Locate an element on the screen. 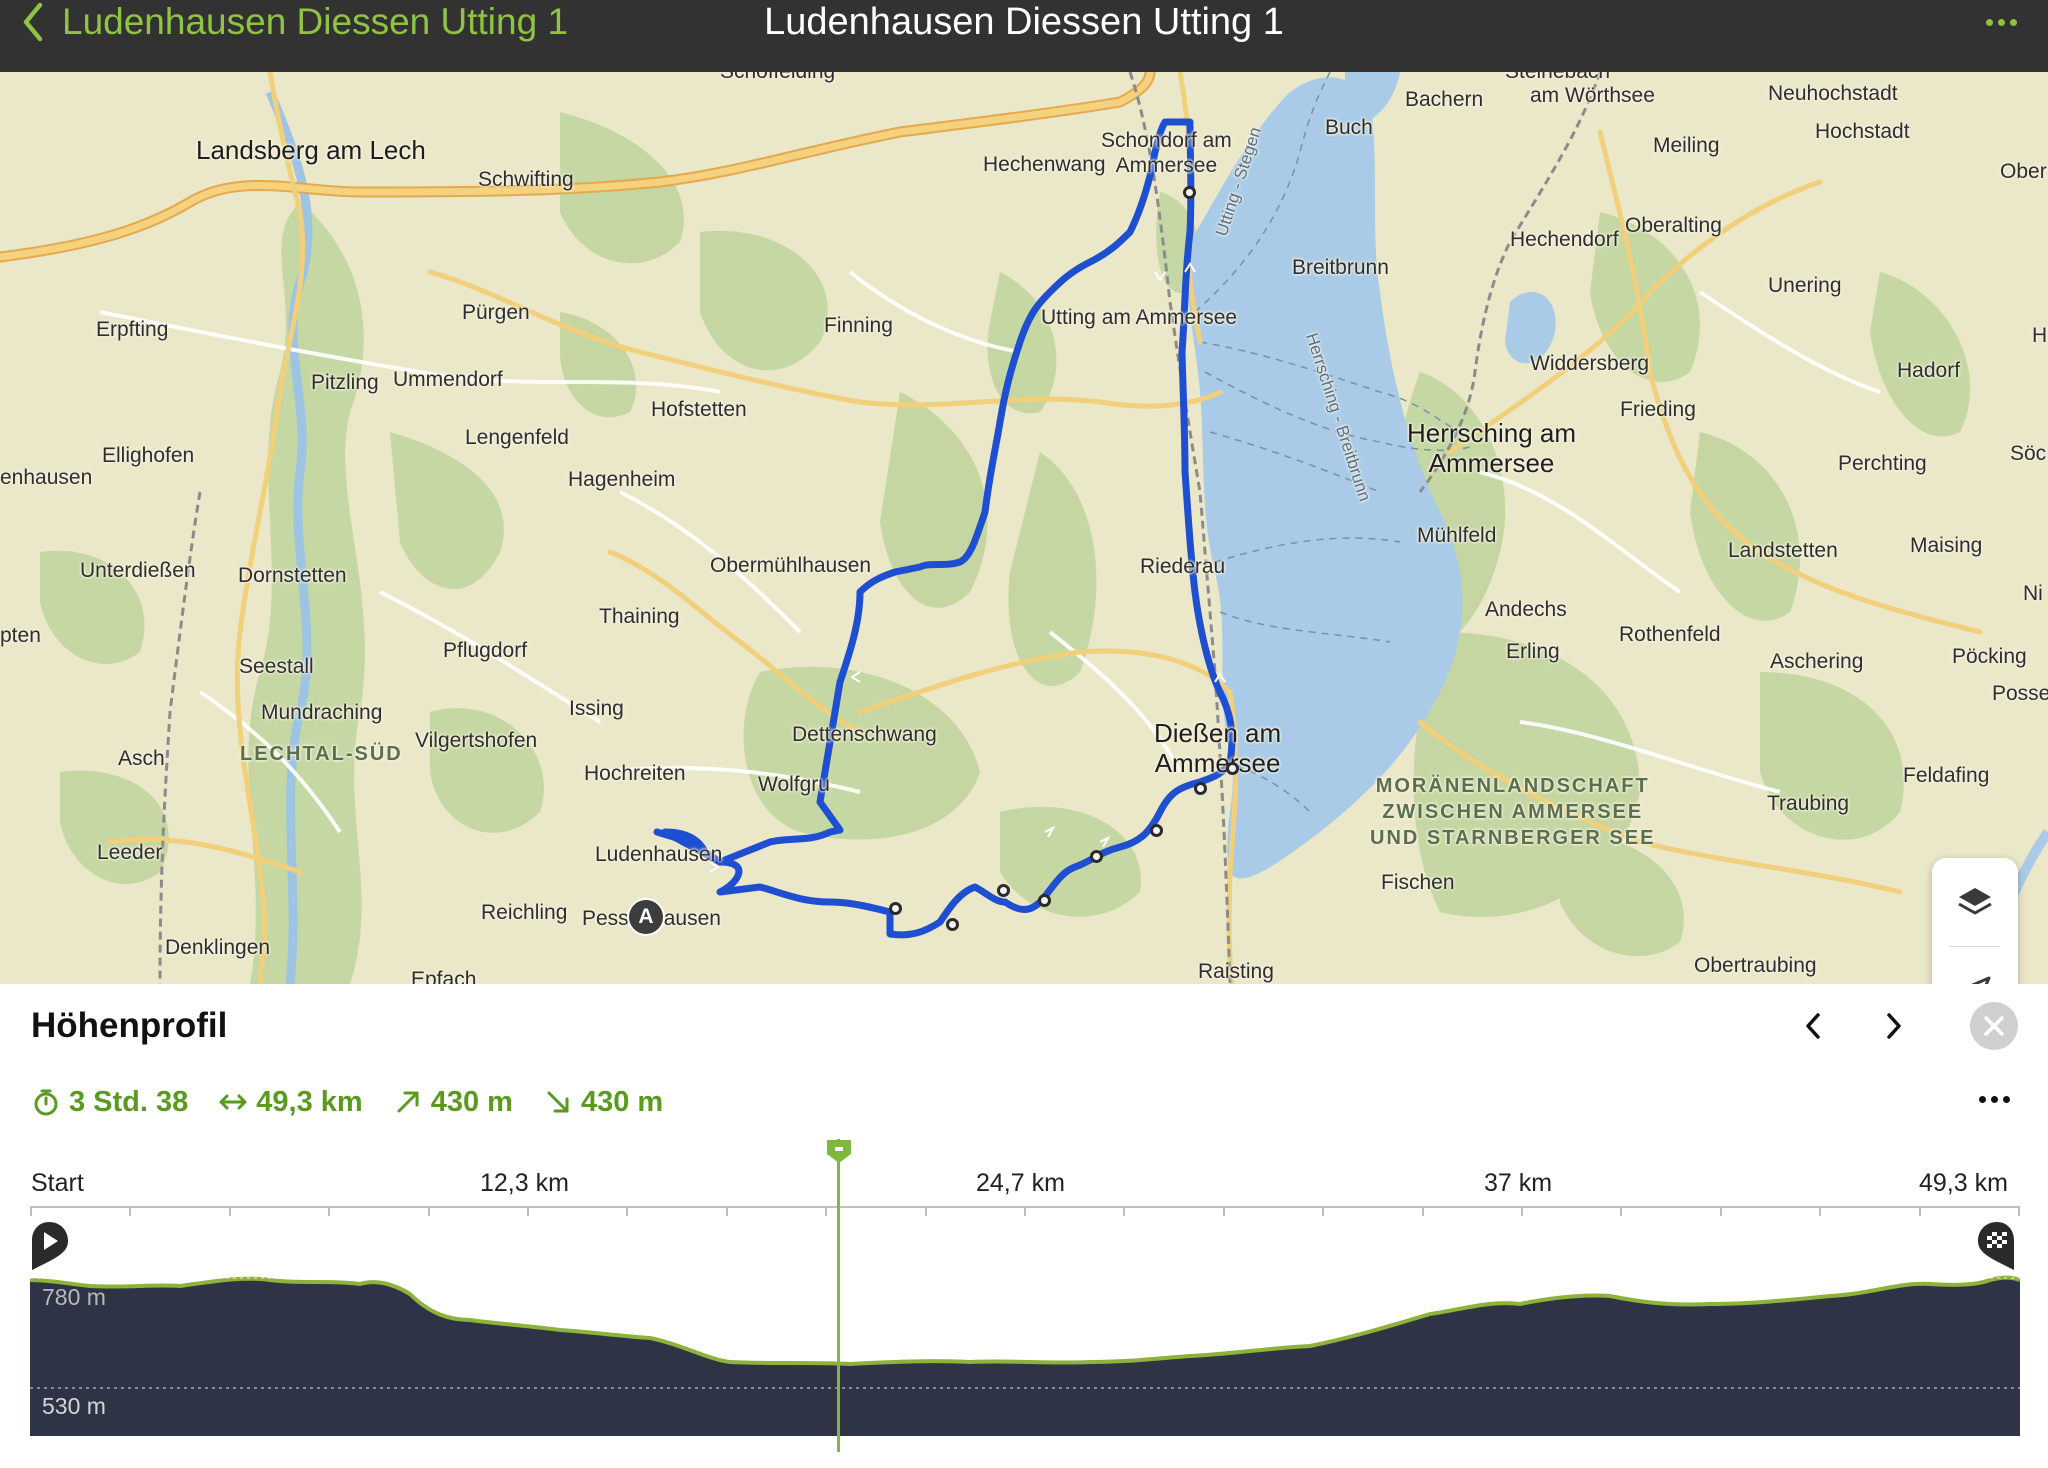 This screenshot has width=2048, height=1468. close-icon is located at coordinates (1994, 1026).